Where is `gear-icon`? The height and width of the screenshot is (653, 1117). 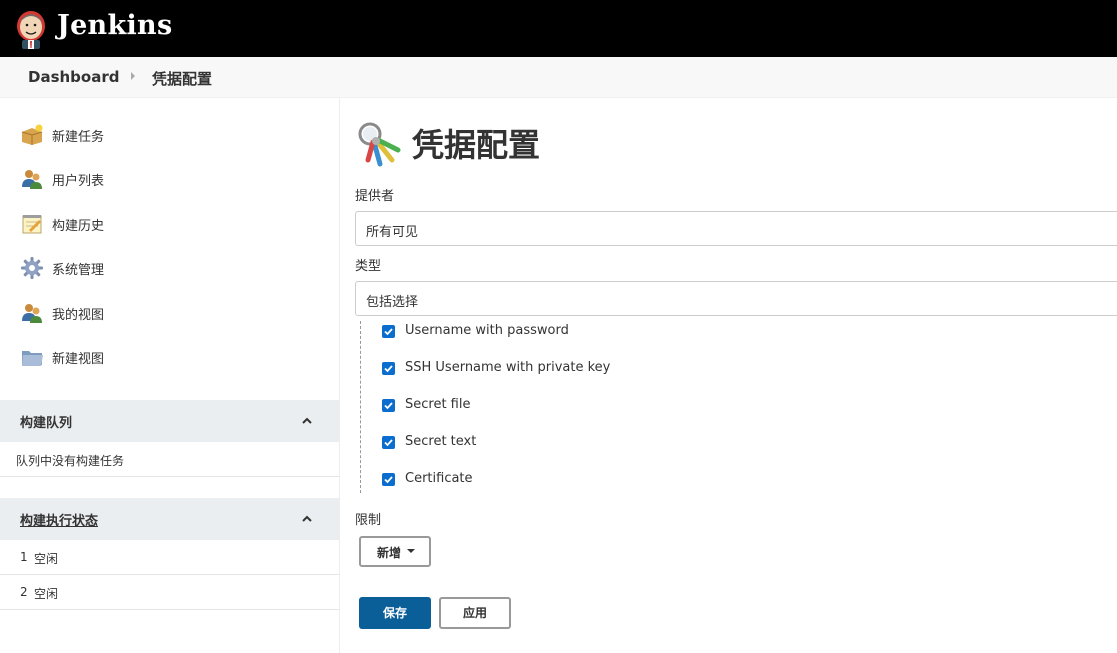
gear-icon is located at coordinates (32, 268).